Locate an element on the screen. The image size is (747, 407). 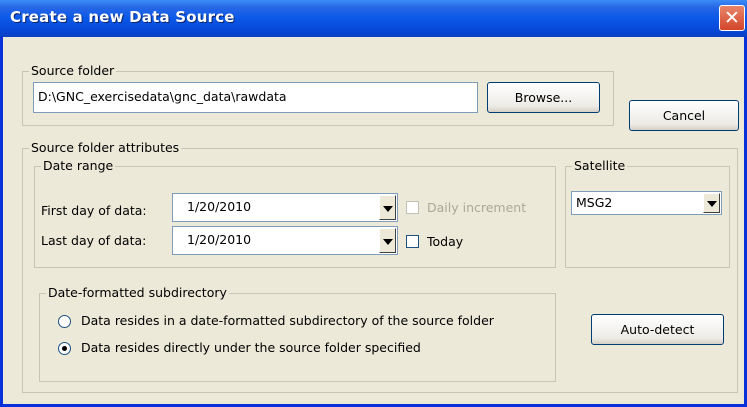
title-bar: Create a new Data Source ✕ is located at coordinates (373, 18).